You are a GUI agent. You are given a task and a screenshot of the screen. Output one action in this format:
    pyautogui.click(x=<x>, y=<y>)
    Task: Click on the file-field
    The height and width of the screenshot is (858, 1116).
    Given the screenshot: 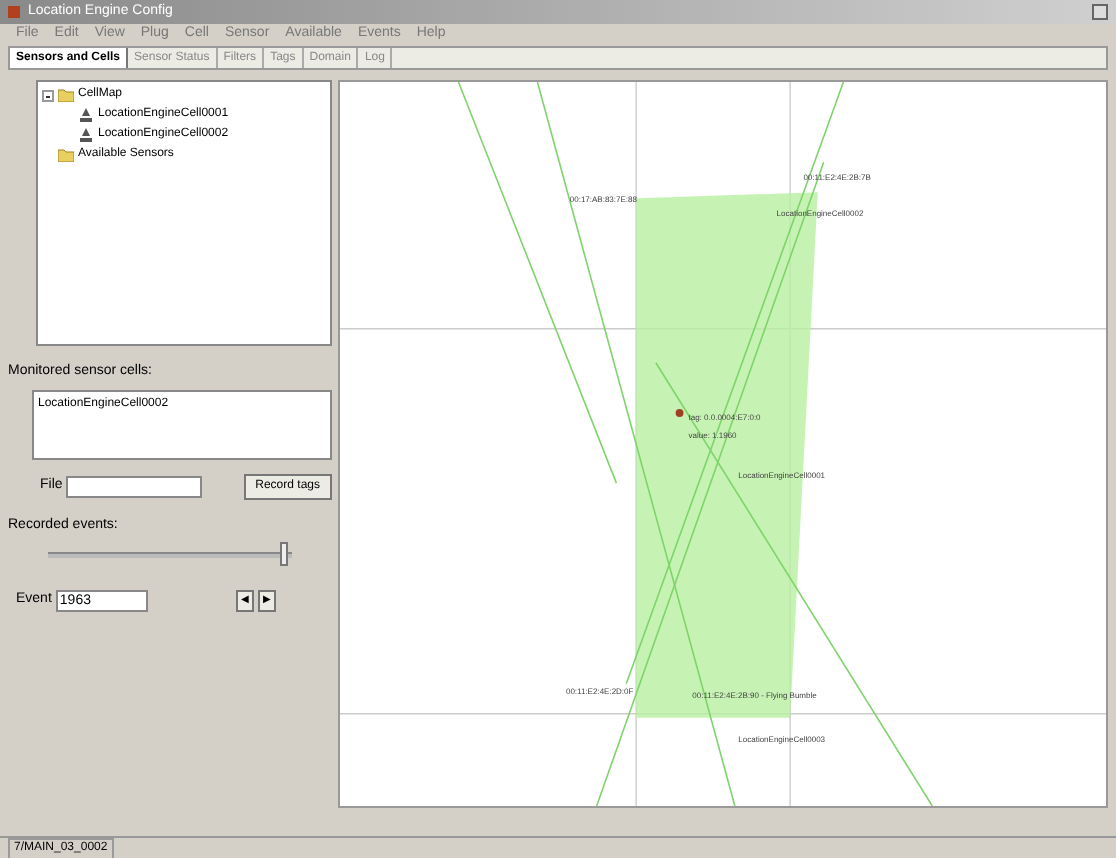 What is the action you would take?
    pyautogui.click(x=134, y=486)
    